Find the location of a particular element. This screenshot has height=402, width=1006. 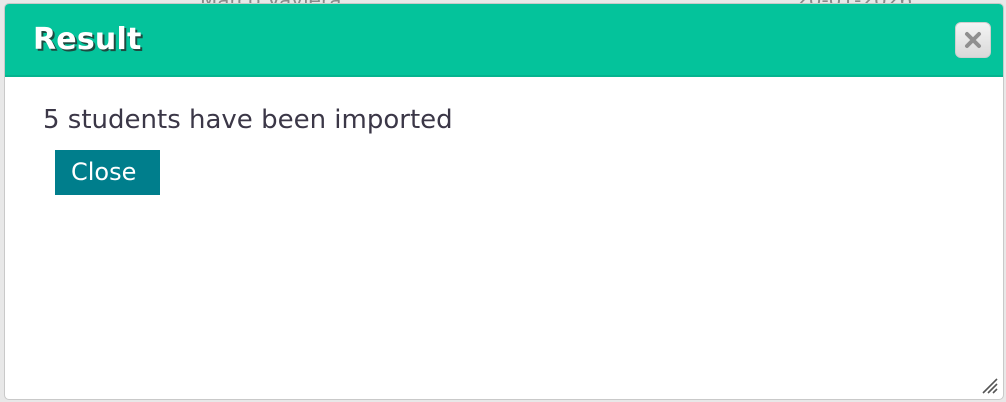

dialog-close-button is located at coordinates (973, 40).